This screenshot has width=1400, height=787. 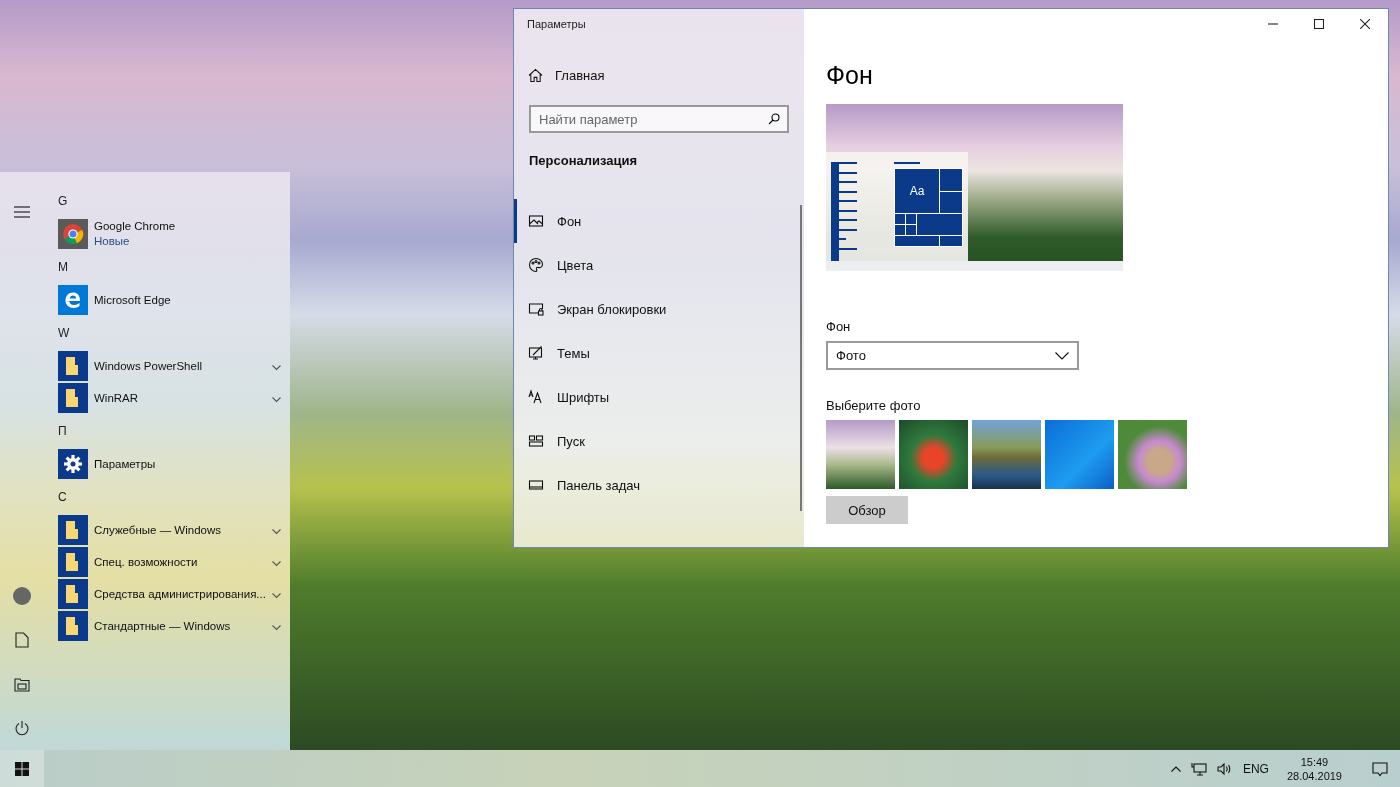 I want to click on app-name: Microsoft Edge, so click(x=187, y=300).